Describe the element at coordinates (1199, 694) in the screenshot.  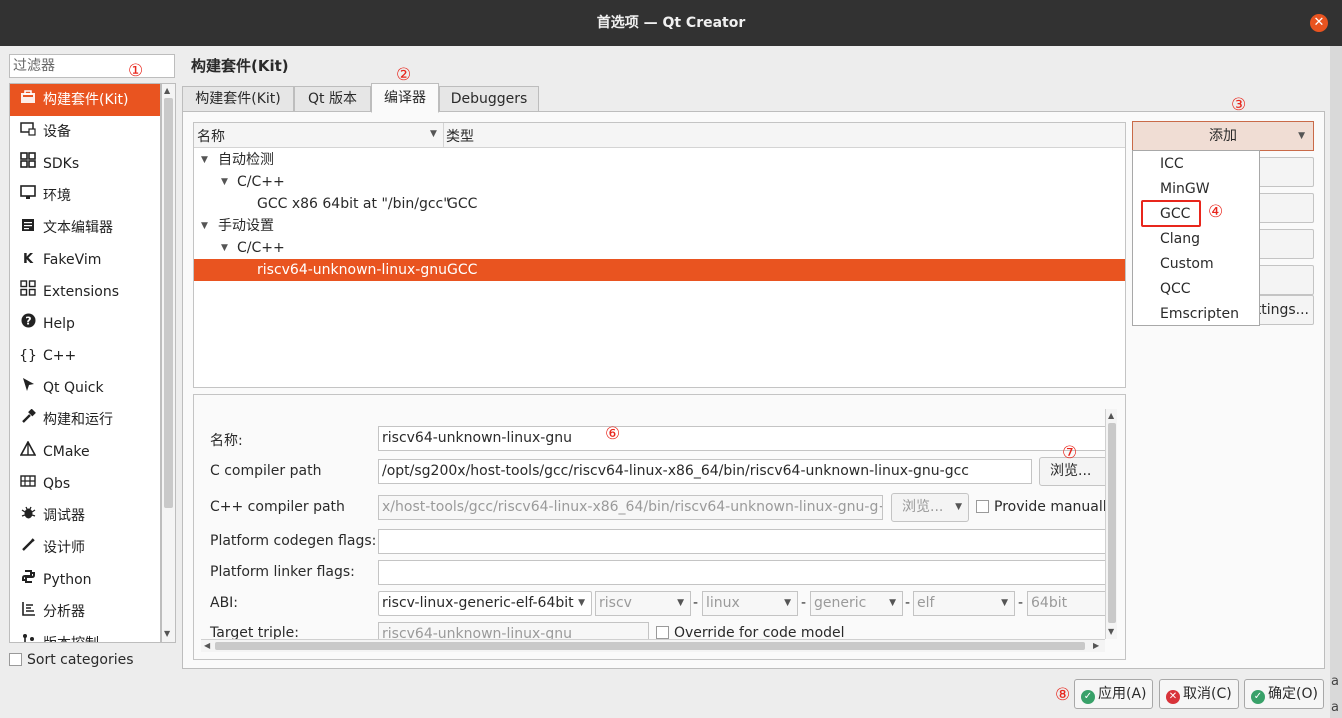
I see `cancel-button: ✕ 取消(C)` at that location.